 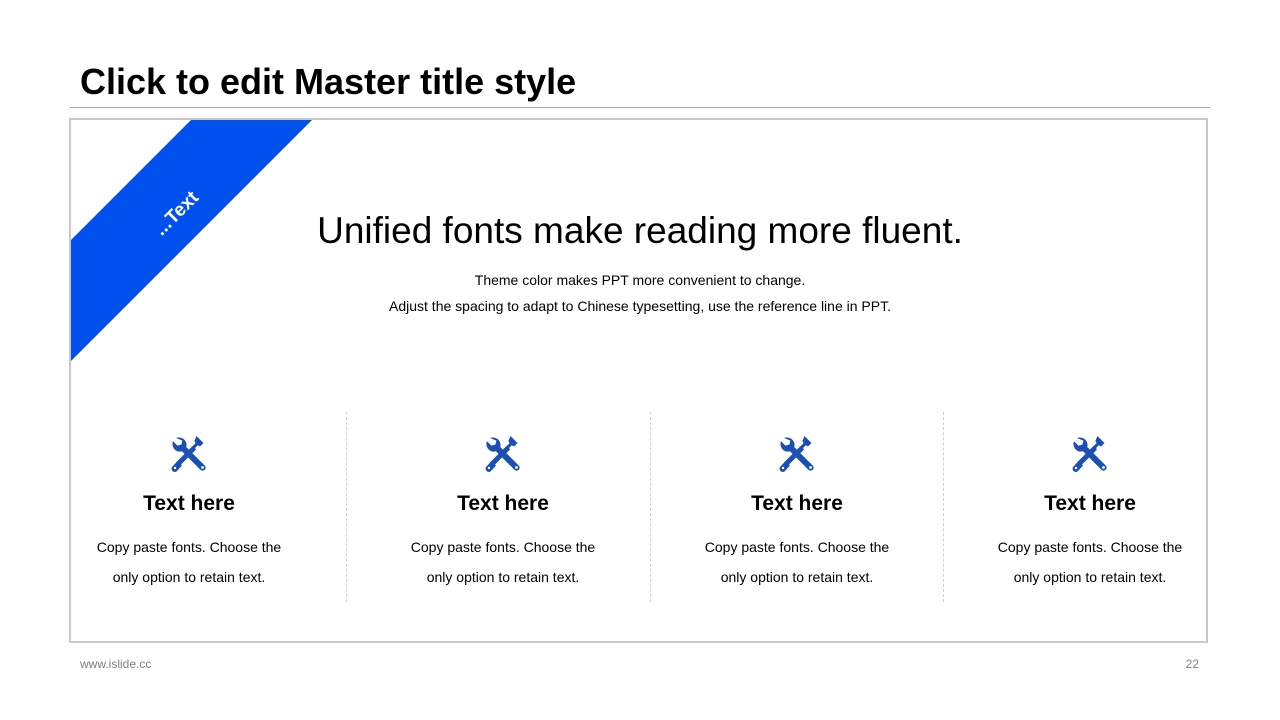 I want to click on headline: Unified fonts make reading more fluent., so click(x=640, y=231).